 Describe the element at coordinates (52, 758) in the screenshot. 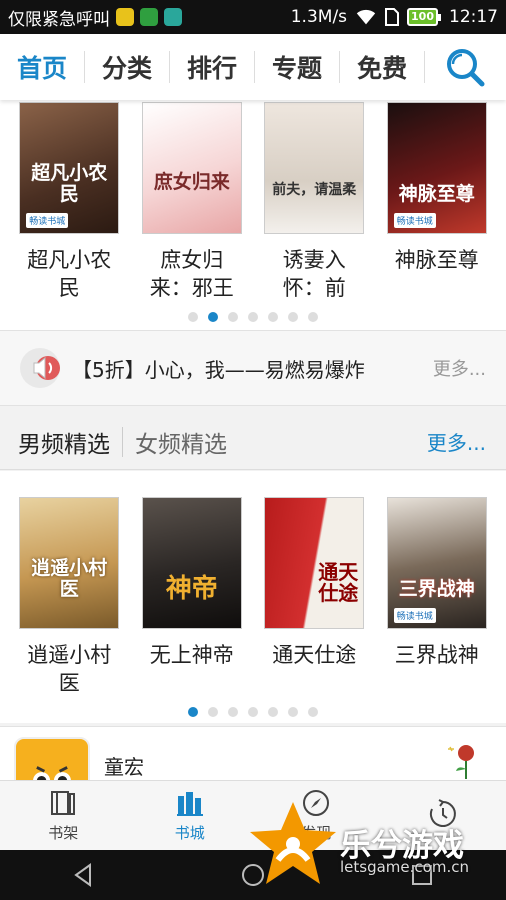

I see `avatar` at that location.